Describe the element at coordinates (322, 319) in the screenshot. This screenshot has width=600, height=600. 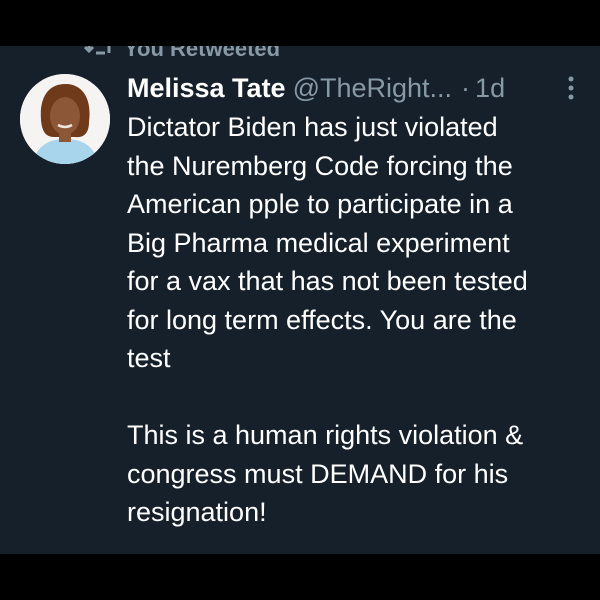
I see `tweet-line: for long term effects. You are the` at that location.